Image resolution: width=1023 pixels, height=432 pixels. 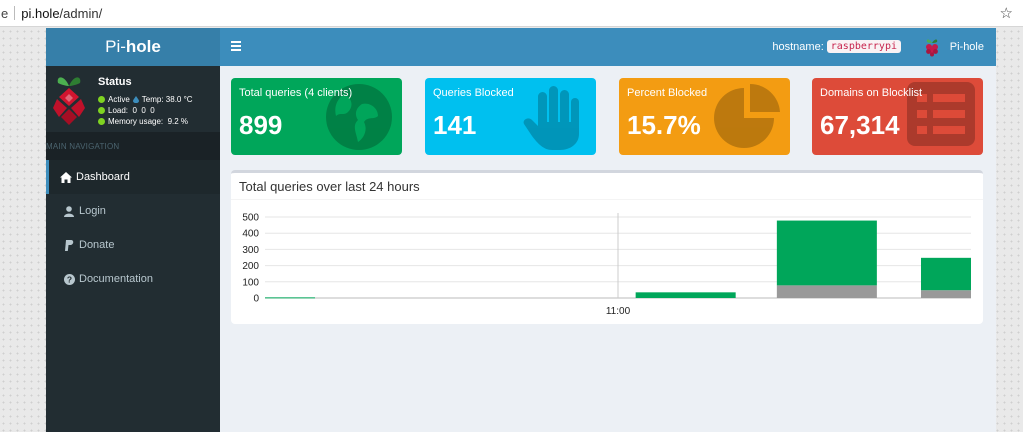 I want to click on temperature-drop-icon, so click(x=135, y=99).